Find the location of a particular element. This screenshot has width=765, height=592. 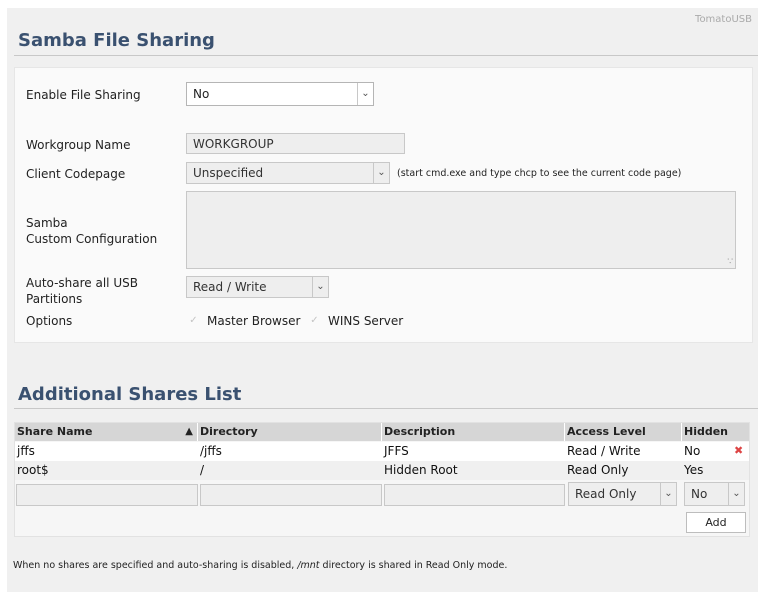

autoshare-value: Read / Write is located at coordinates (230, 287).